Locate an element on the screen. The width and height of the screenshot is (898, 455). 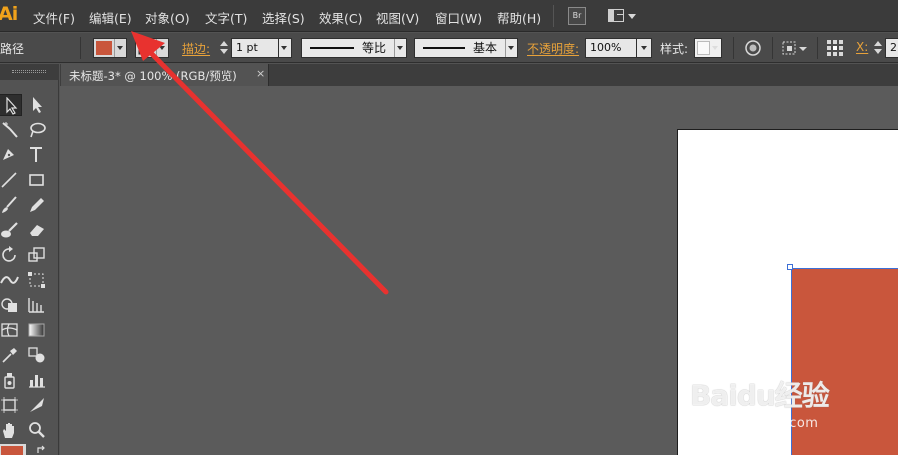
stroke-weight-field: 1 pt is located at coordinates (255, 48).